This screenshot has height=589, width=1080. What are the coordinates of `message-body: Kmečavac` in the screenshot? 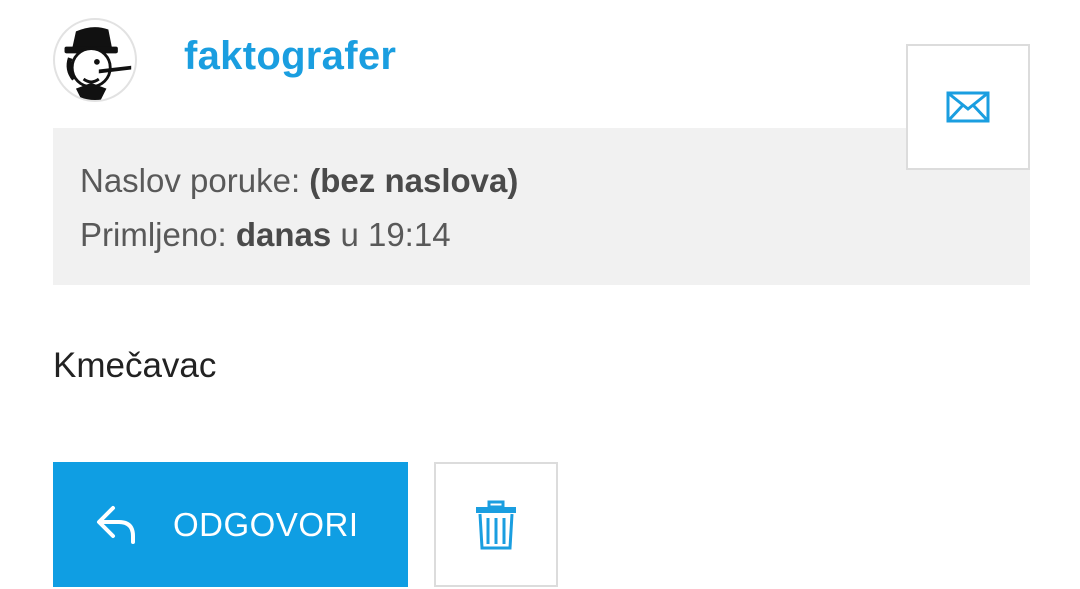 It's located at (135, 365).